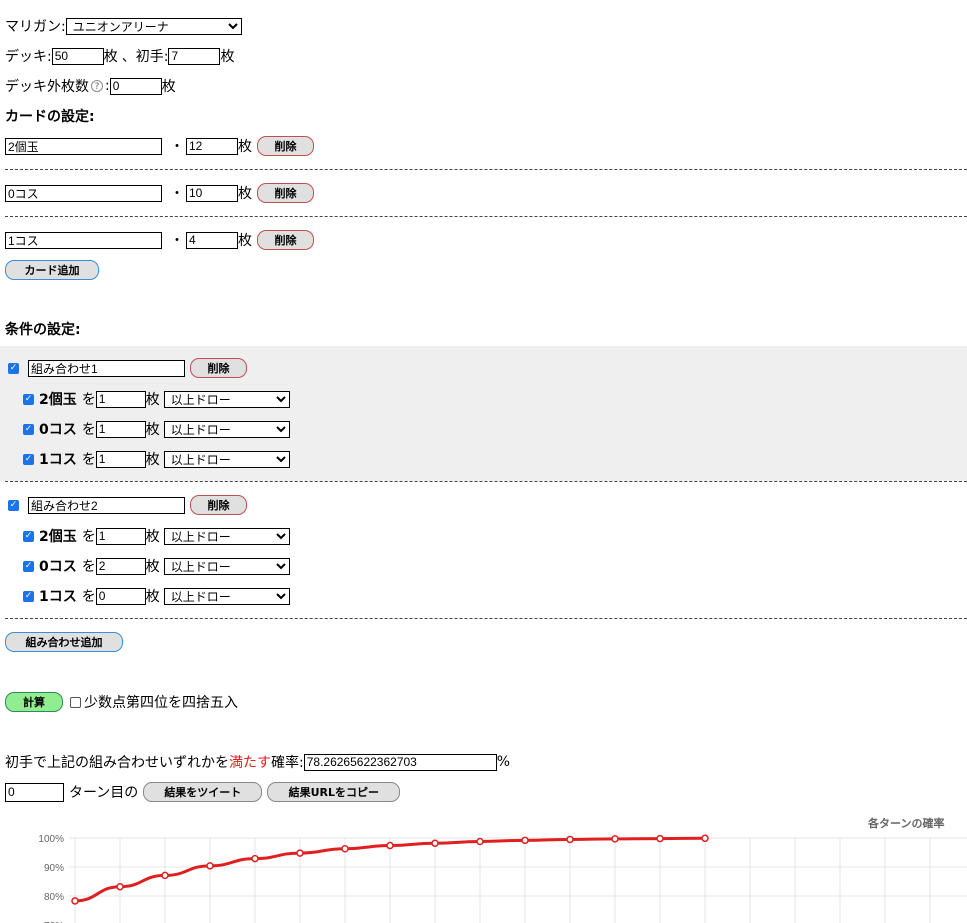 The width and height of the screenshot is (967, 923). I want to click on result-probability-field, so click(400, 762).